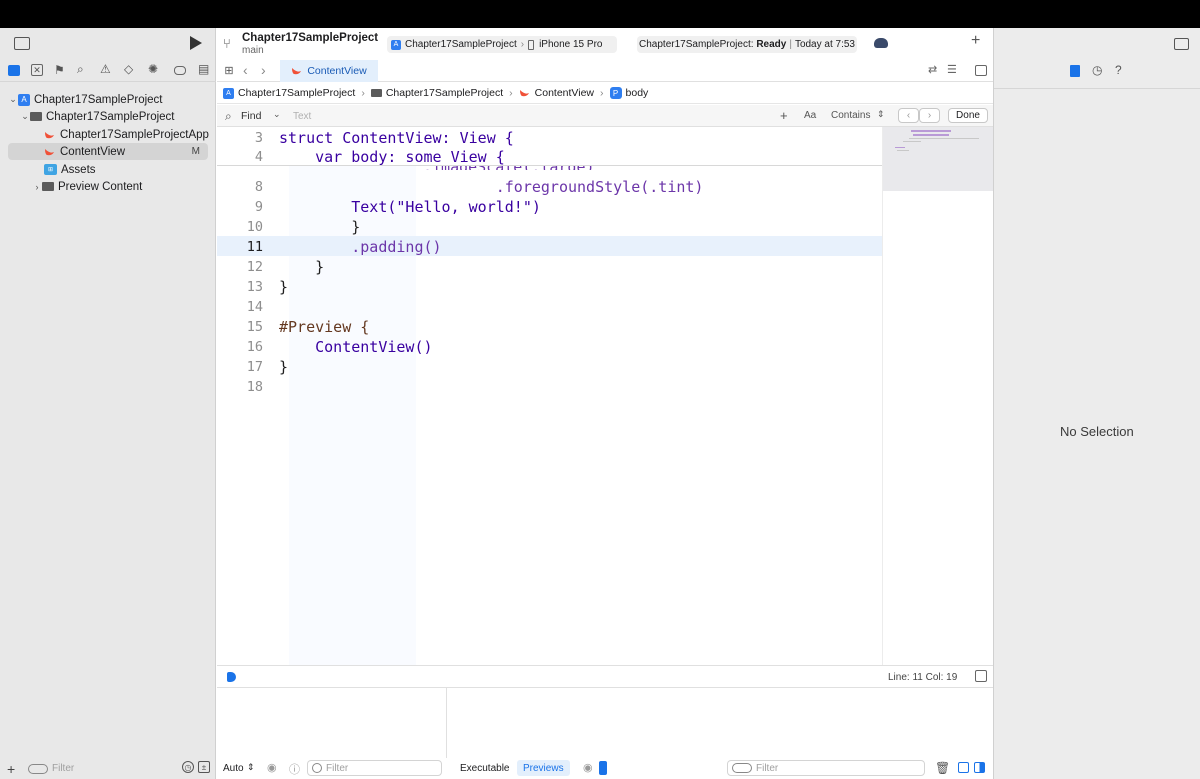 This screenshot has width=1200, height=779. I want to click on folder-tab-icon, so click(14, 70).